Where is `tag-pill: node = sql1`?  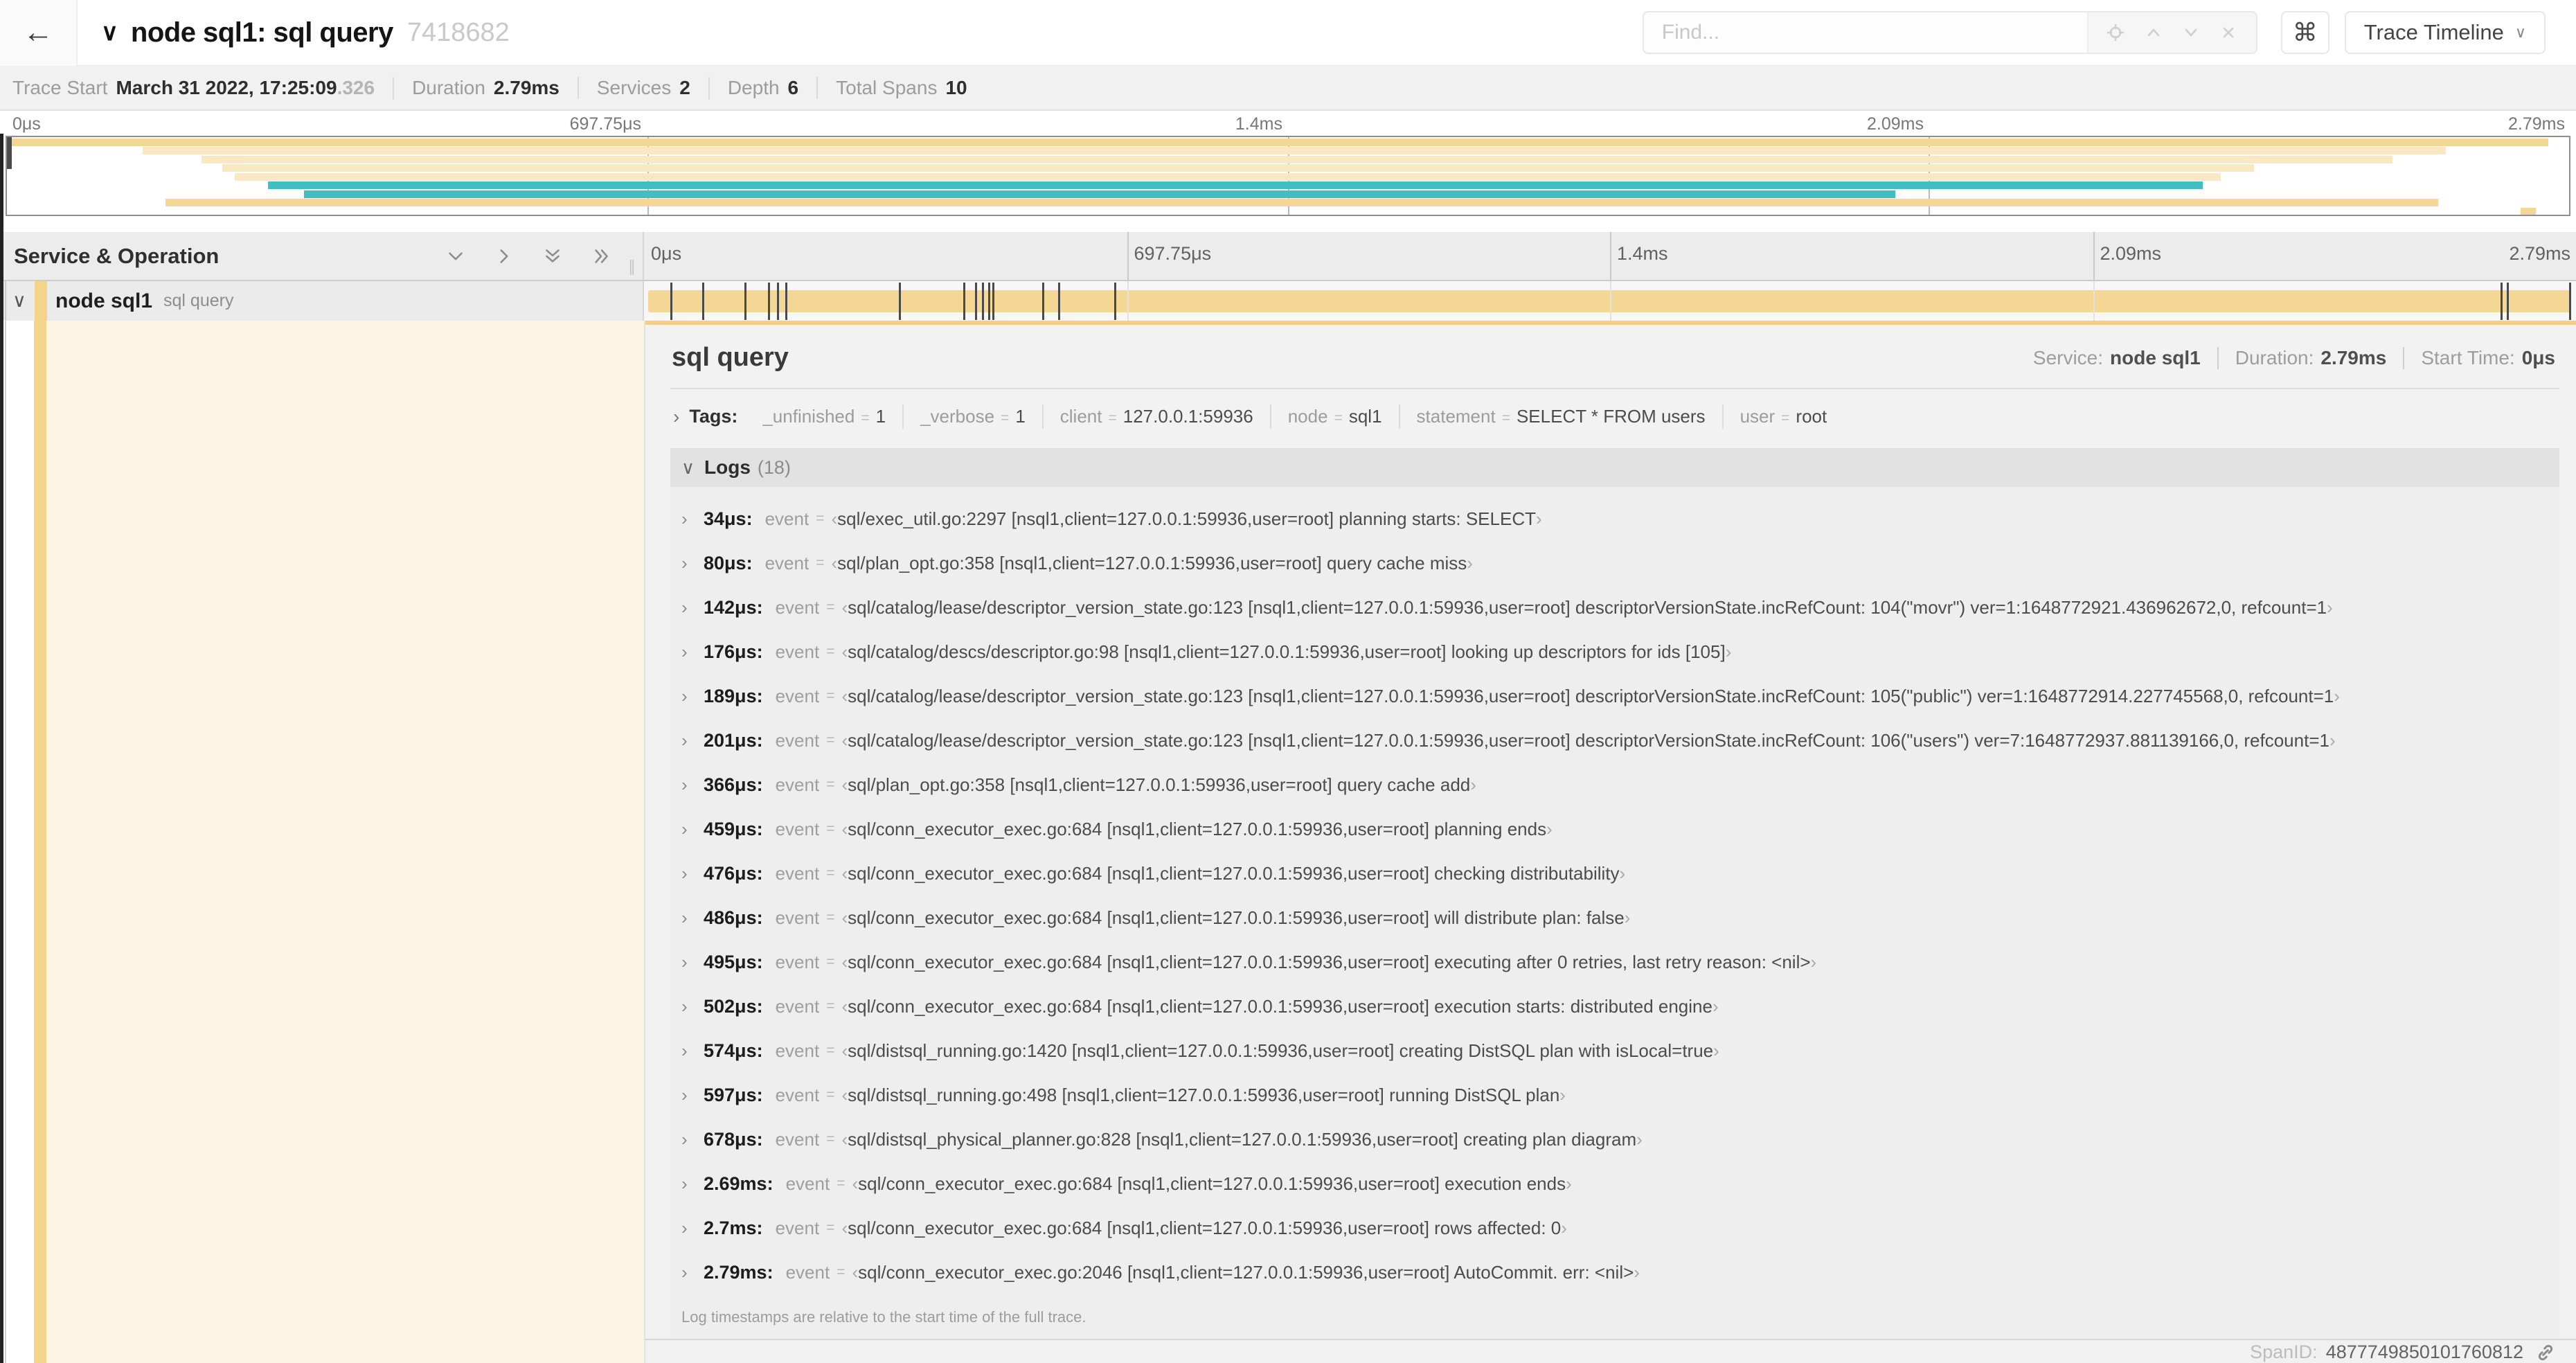 tag-pill: node = sql1 is located at coordinates (1334, 417).